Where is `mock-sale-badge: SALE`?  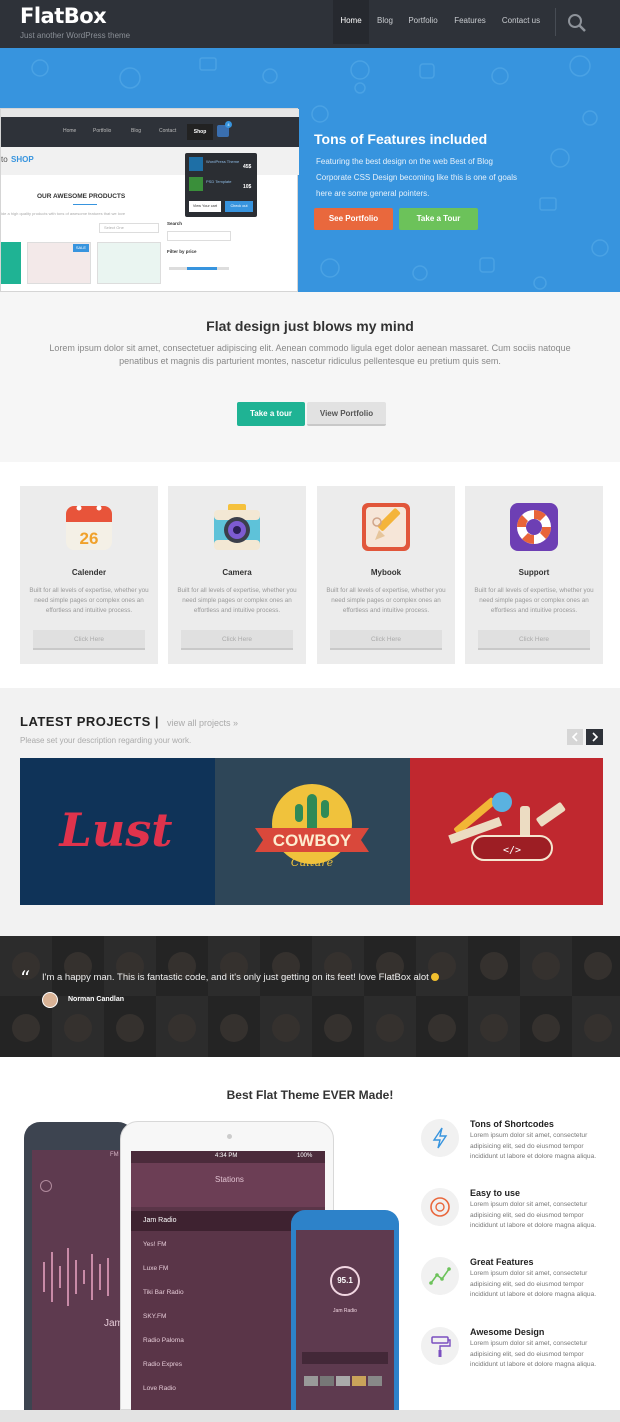 mock-sale-badge: SALE is located at coordinates (81, 248).